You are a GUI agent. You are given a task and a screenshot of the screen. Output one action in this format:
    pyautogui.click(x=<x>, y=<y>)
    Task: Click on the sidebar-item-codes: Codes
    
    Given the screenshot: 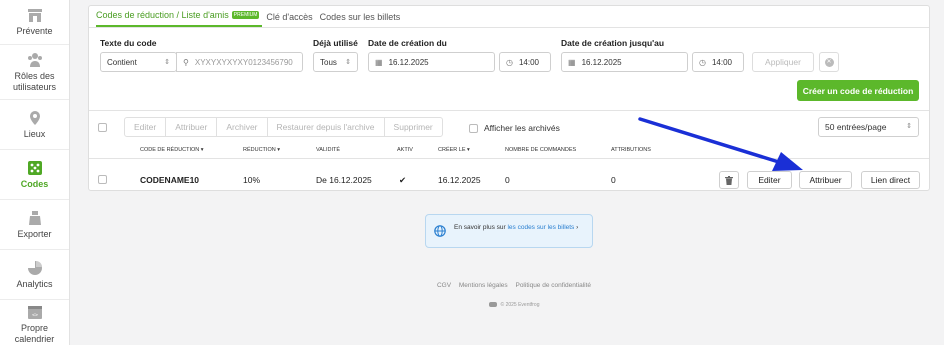 What is the action you would take?
    pyautogui.click(x=34, y=175)
    